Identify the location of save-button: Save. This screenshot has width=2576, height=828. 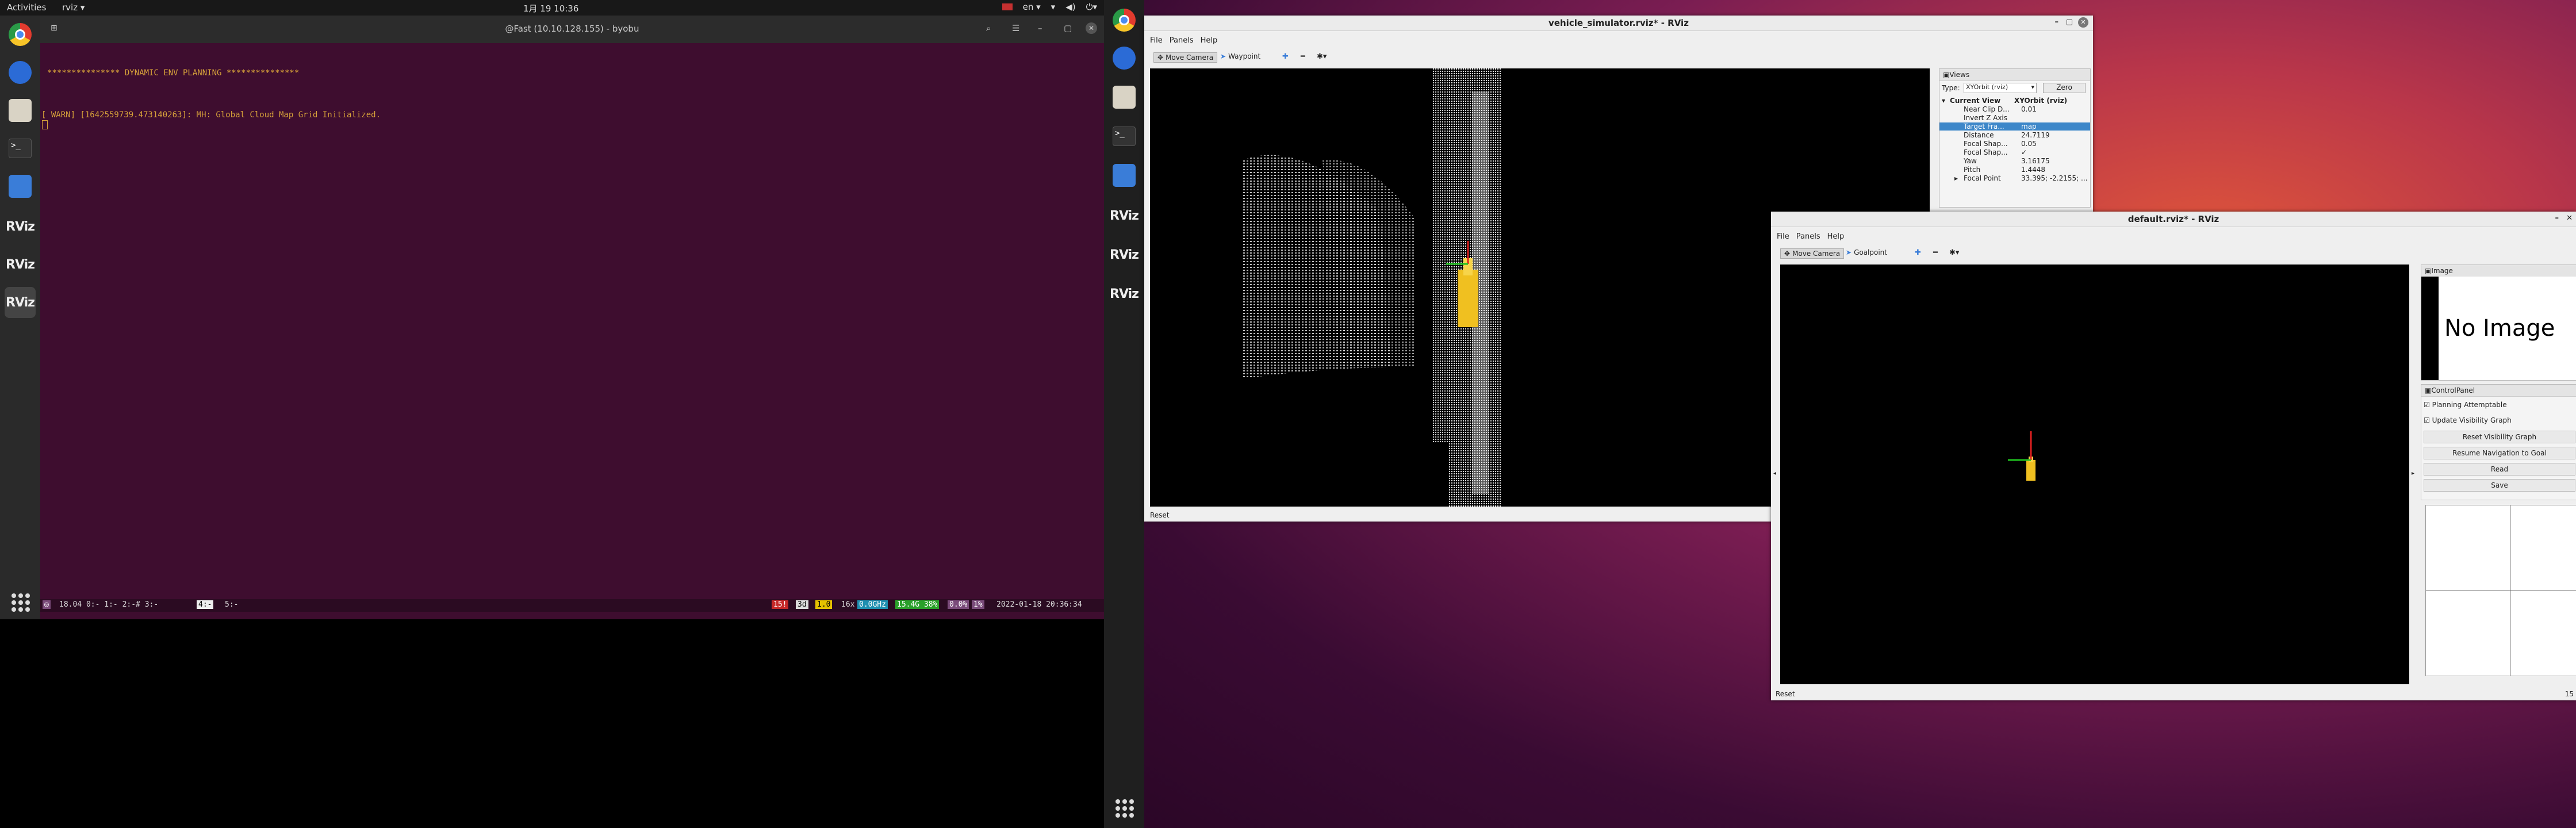
(2499, 485).